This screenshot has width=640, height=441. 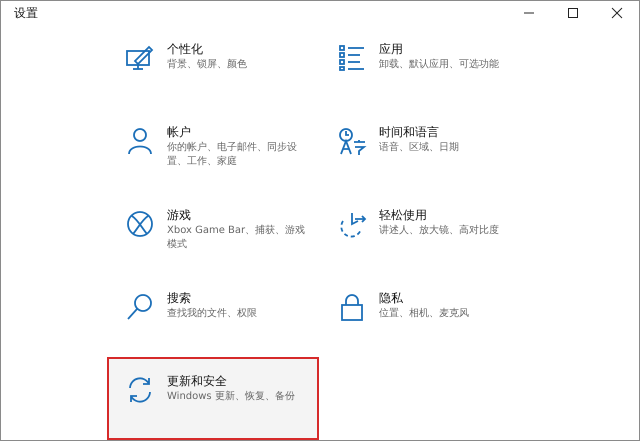 What do you see at coordinates (140, 141) in the screenshot?
I see `person-icon` at bounding box center [140, 141].